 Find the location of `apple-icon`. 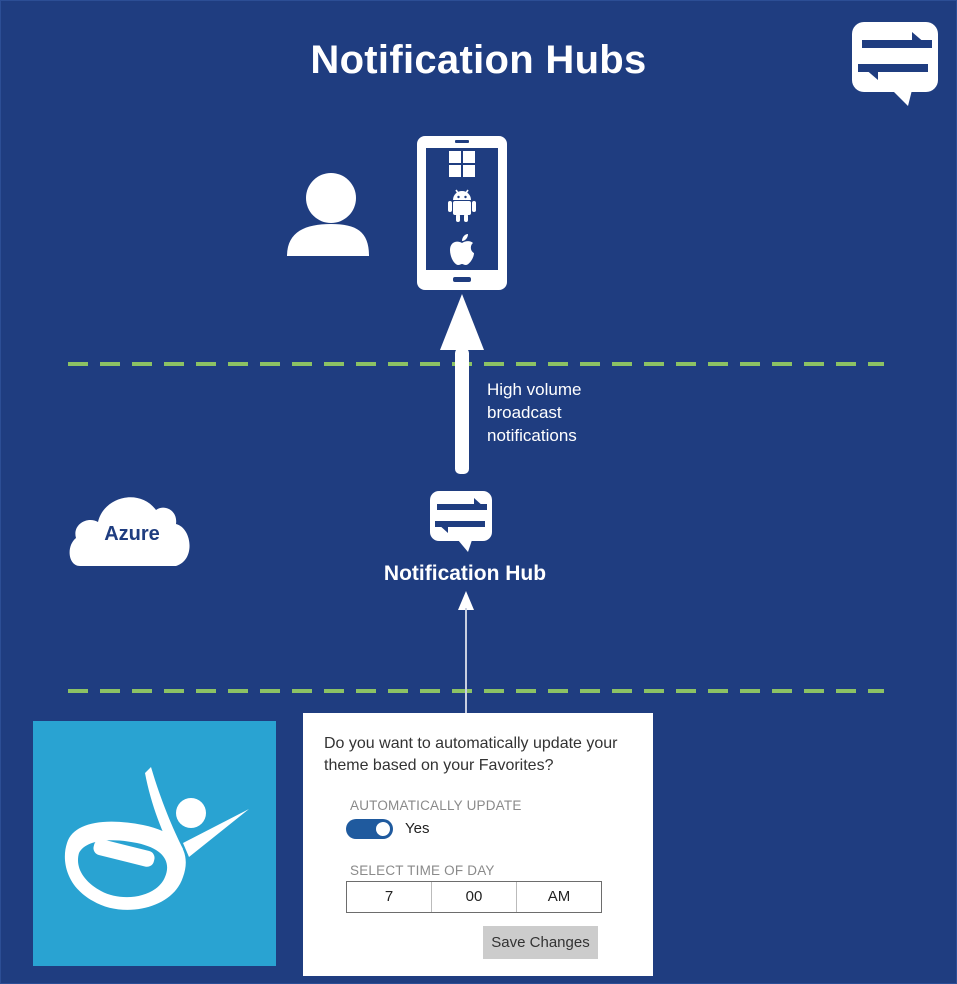

apple-icon is located at coordinates (462, 249).